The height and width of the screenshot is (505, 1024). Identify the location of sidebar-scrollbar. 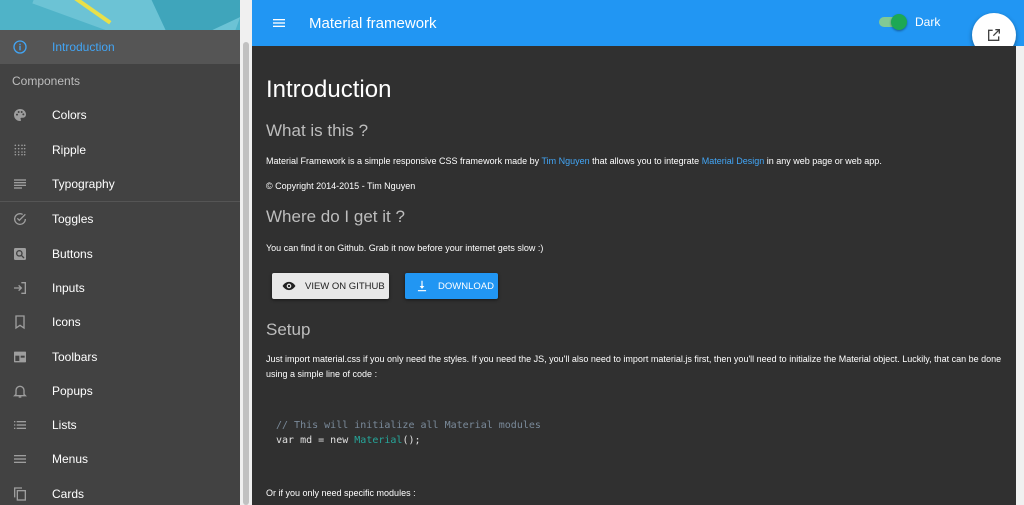
(246, 252).